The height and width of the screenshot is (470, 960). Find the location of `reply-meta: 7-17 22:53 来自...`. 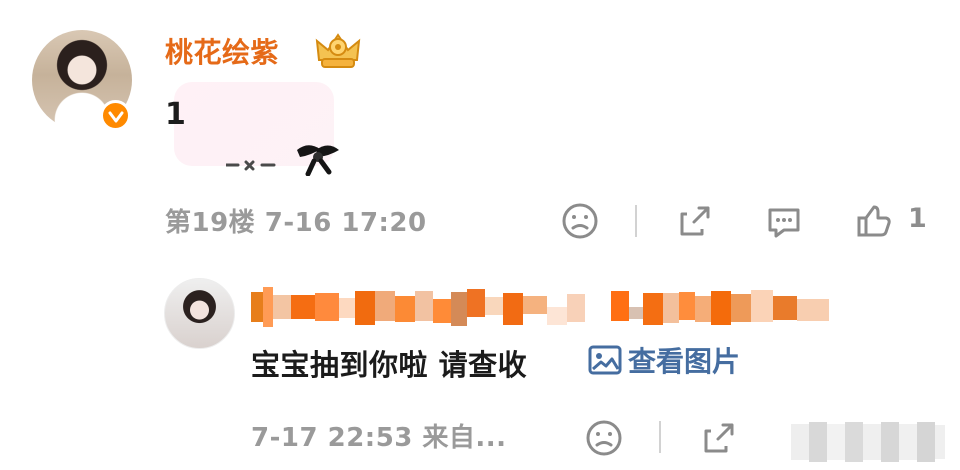

reply-meta: 7-17 22:53 来自... is located at coordinates (379, 438).